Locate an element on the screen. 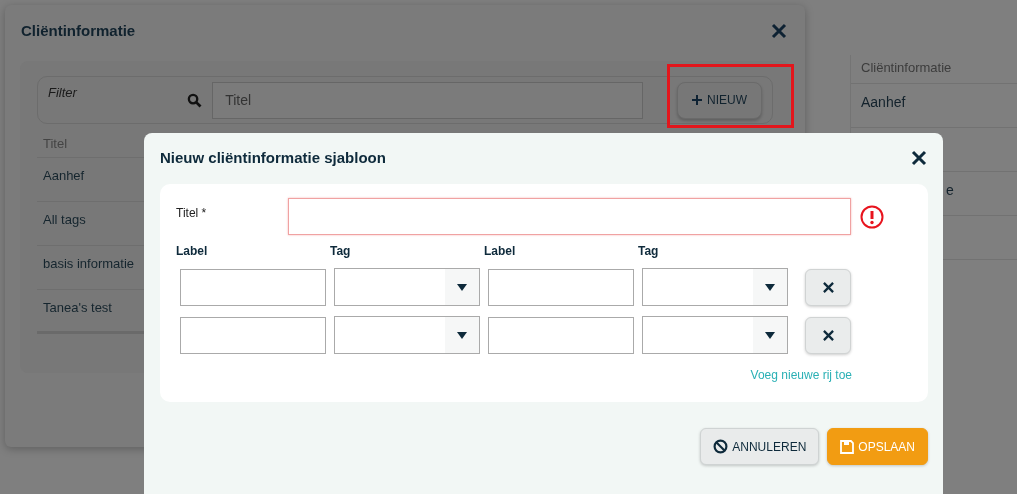  filter-label: Filter is located at coordinates (63, 92).